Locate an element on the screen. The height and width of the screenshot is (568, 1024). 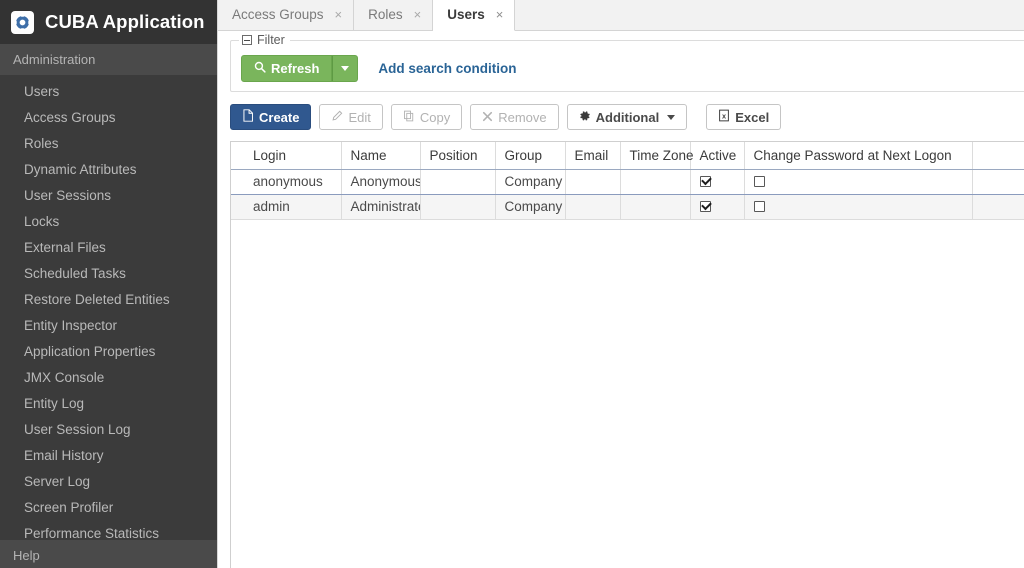
row-gutter is located at coordinates (237, 181).